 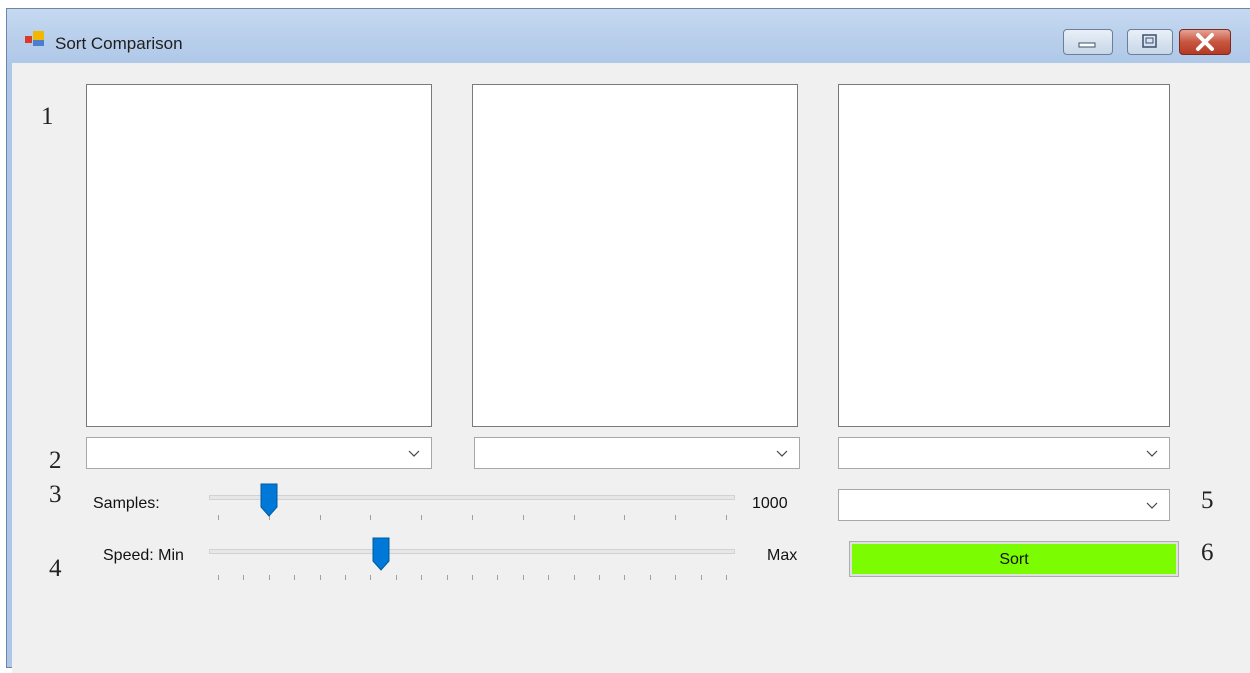 I want to click on annotation-1: 1, so click(x=47, y=116).